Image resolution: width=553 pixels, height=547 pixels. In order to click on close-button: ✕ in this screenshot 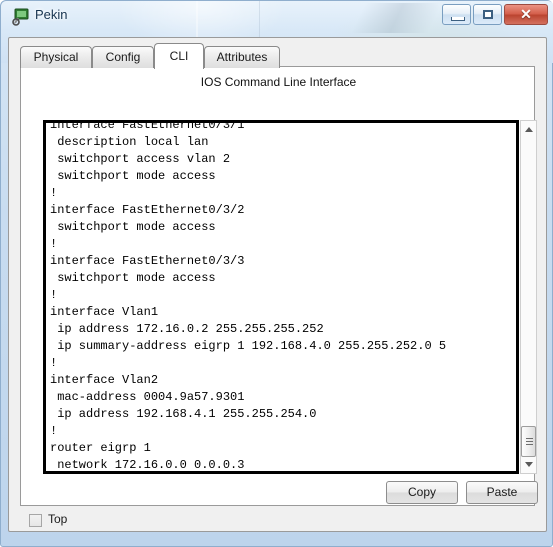, I will do `click(526, 14)`.